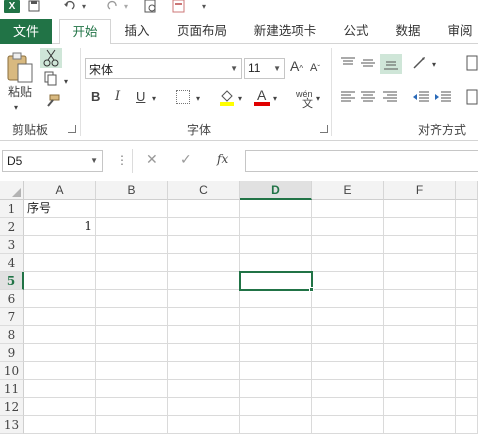 The height and width of the screenshot is (440, 478). I want to click on column-header-a: A, so click(60, 190).